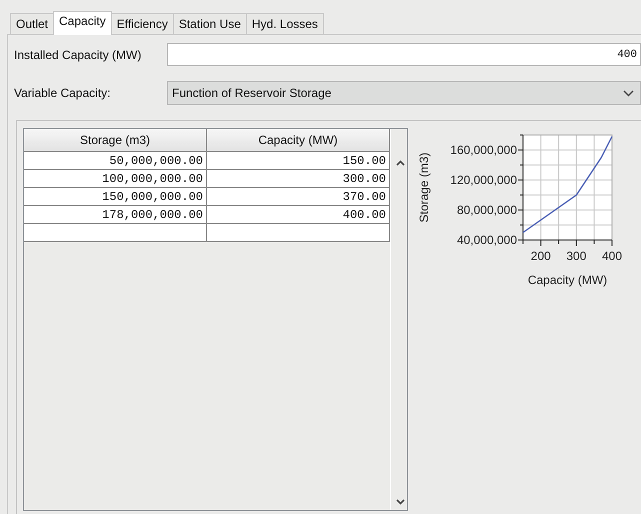 This screenshot has width=641, height=514. Describe the element at coordinates (285, 23) in the screenshot. I see `tab: Hyd. Losses` at that location.